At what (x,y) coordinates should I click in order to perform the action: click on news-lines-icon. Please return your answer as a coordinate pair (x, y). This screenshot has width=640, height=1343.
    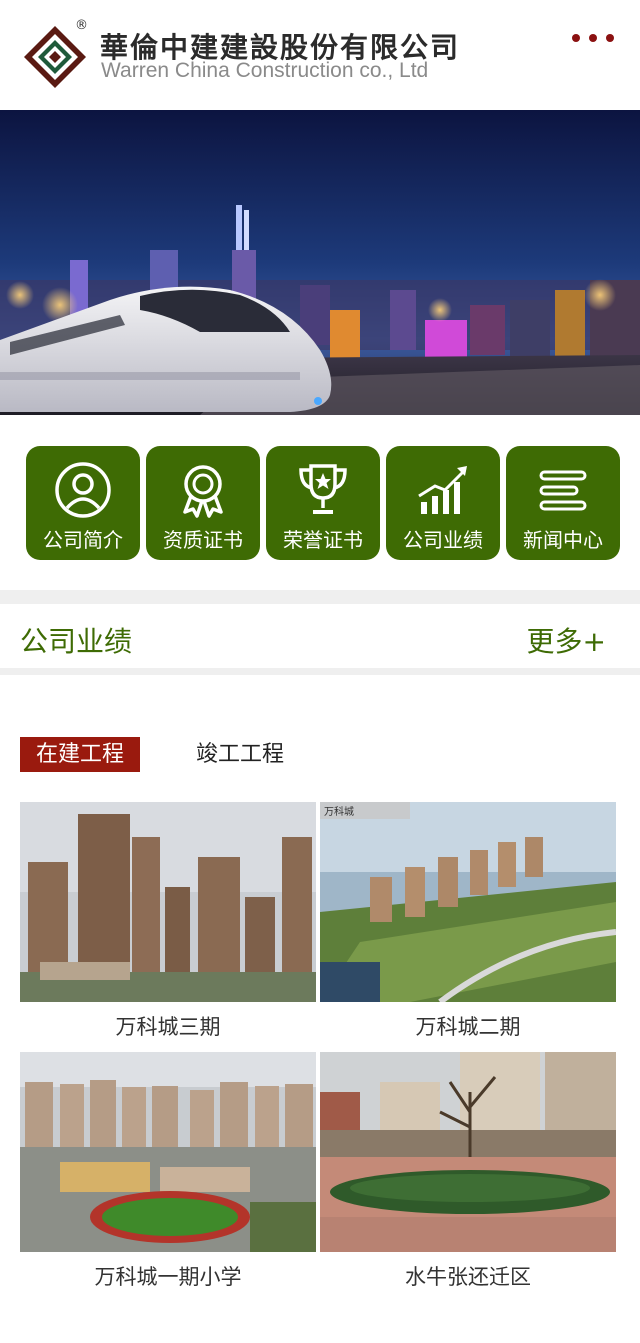
    Looking at the image, I should click on (563, 490).